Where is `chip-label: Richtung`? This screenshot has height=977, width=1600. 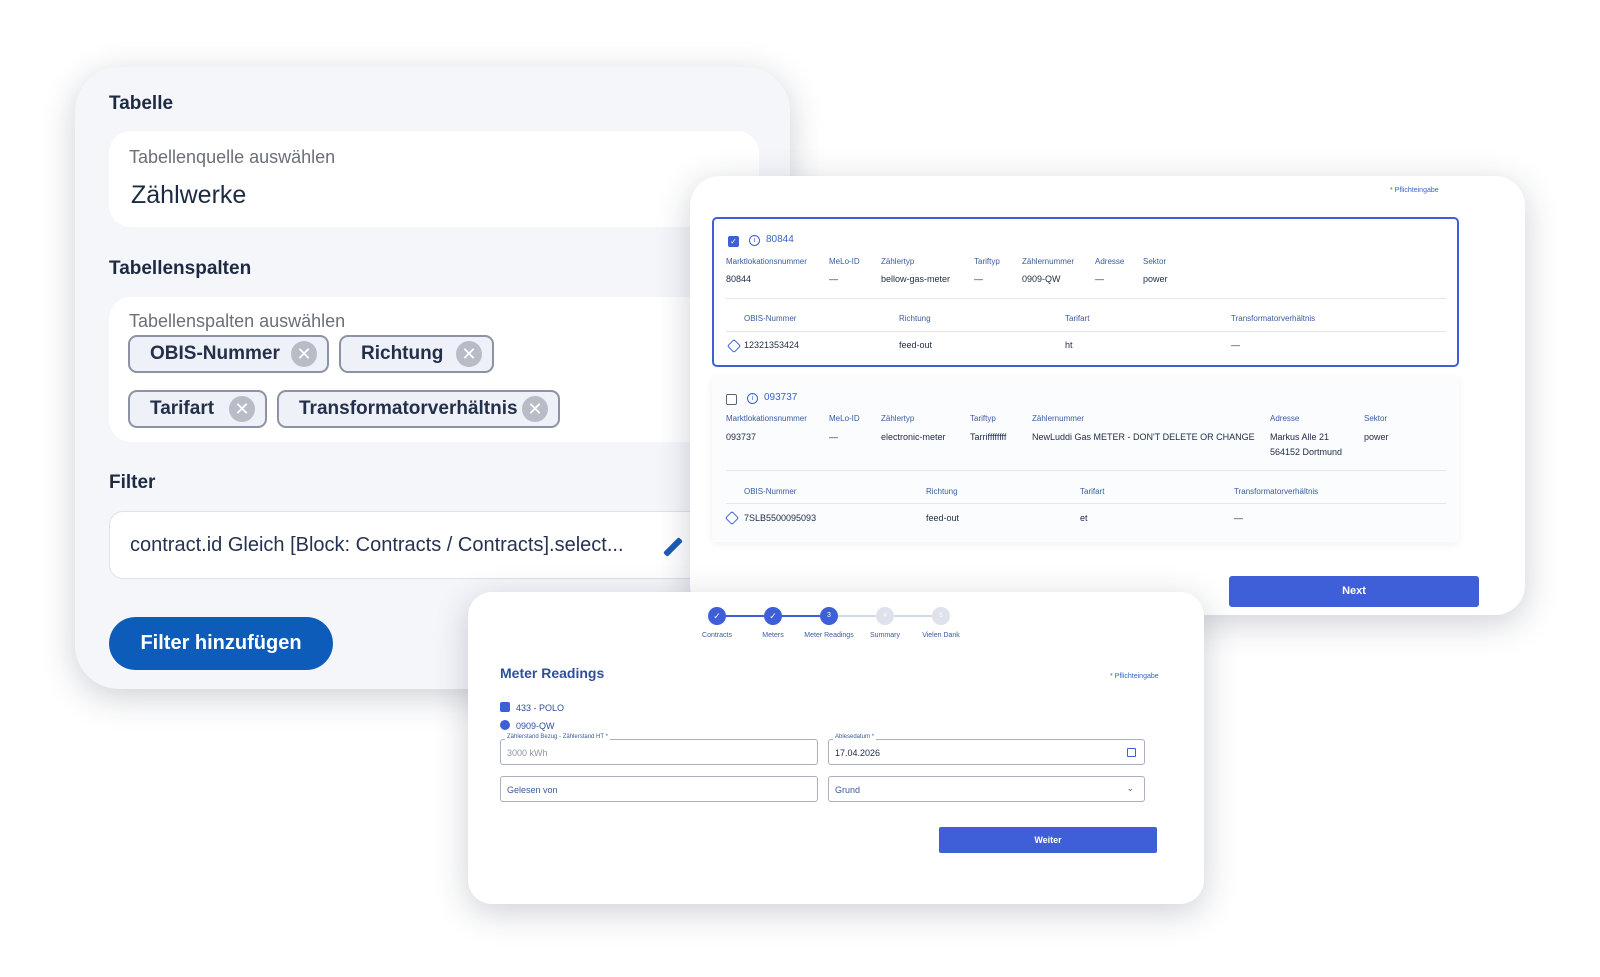
chip-label: Richtung is located at coordinates (402, 353).